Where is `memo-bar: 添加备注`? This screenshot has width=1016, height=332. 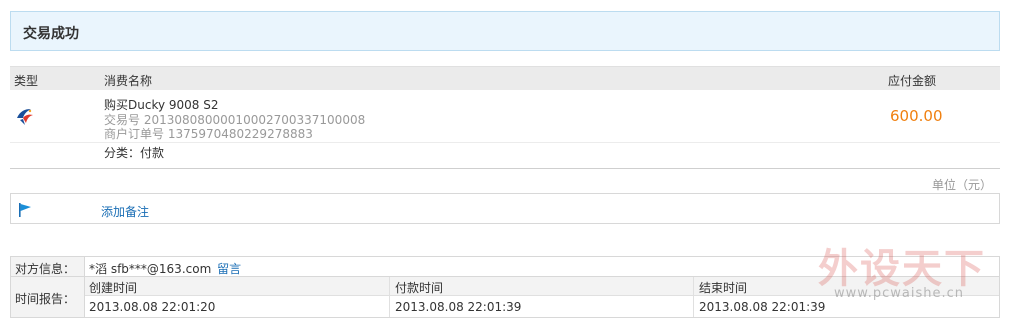
memo-bar: 添加备注 is located at coordinates (505, 208).